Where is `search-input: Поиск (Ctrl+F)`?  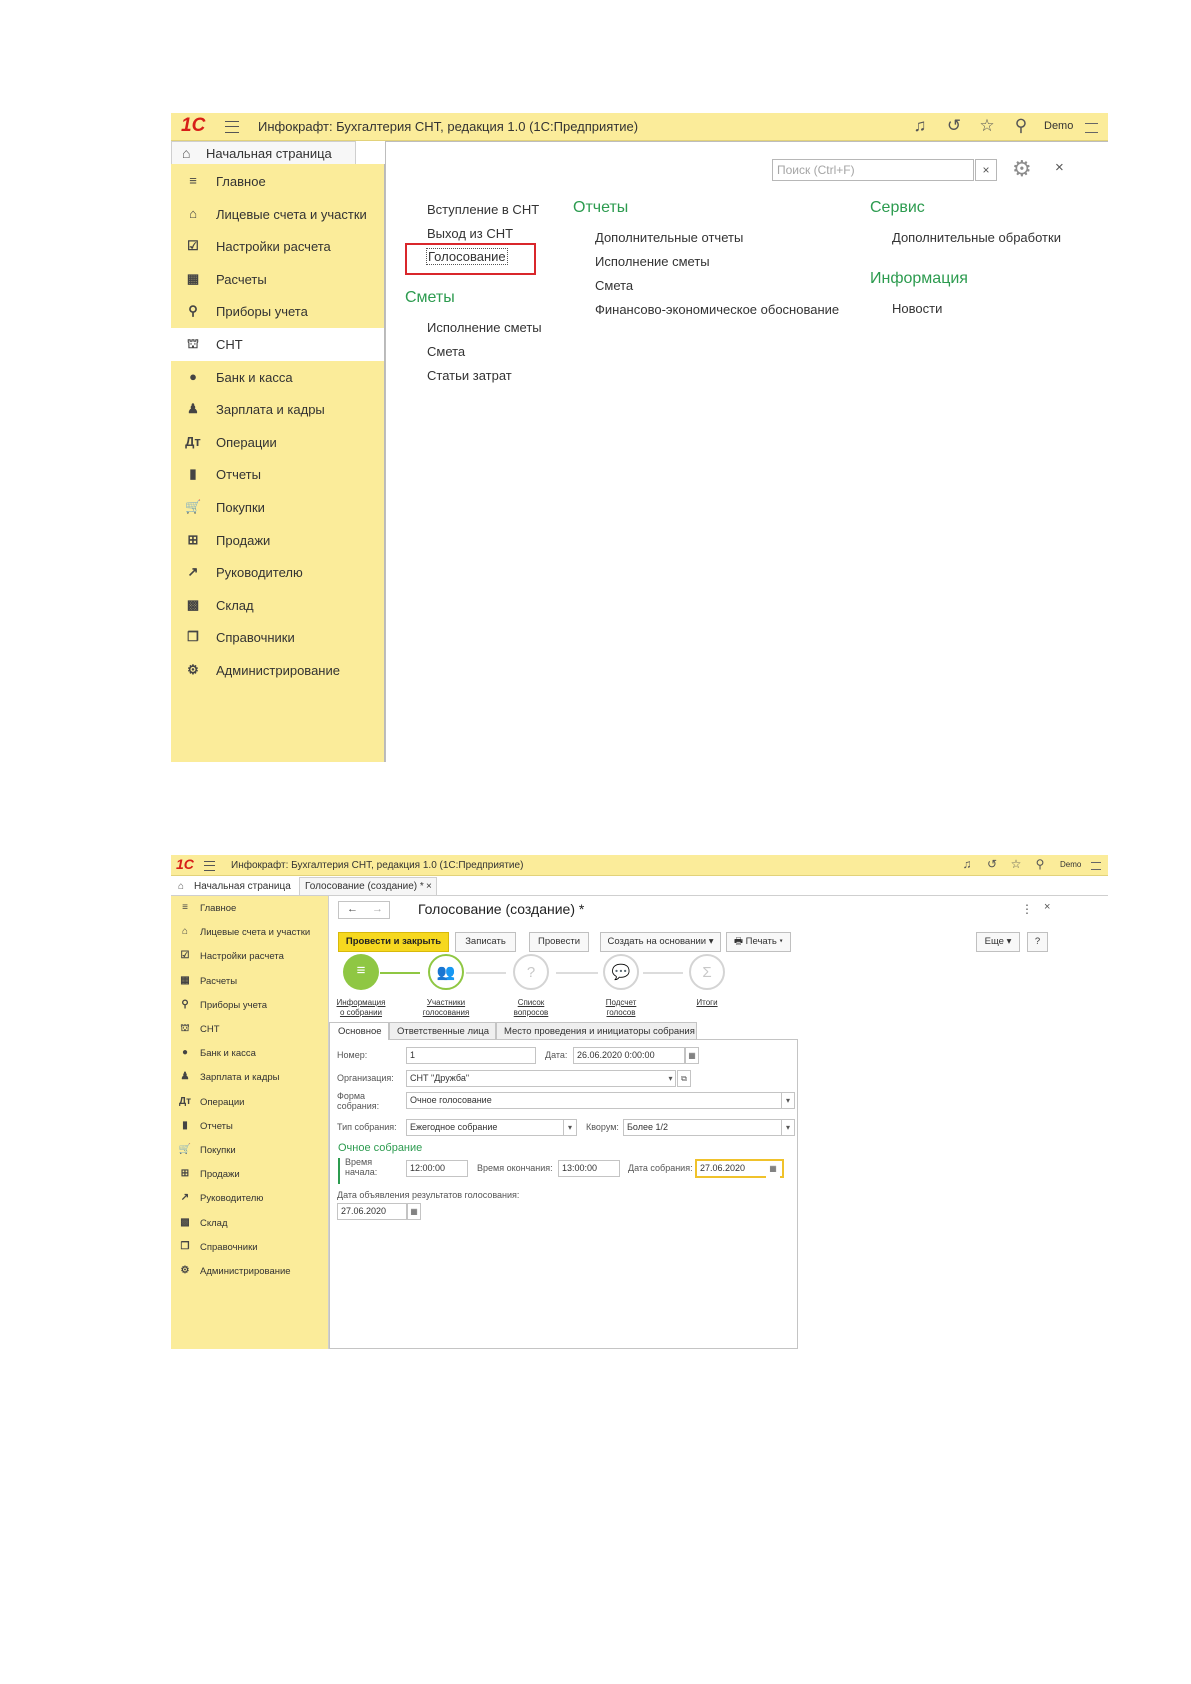 search-input: Поиск (Ctrl+F) is located at coordinates (873, 170).